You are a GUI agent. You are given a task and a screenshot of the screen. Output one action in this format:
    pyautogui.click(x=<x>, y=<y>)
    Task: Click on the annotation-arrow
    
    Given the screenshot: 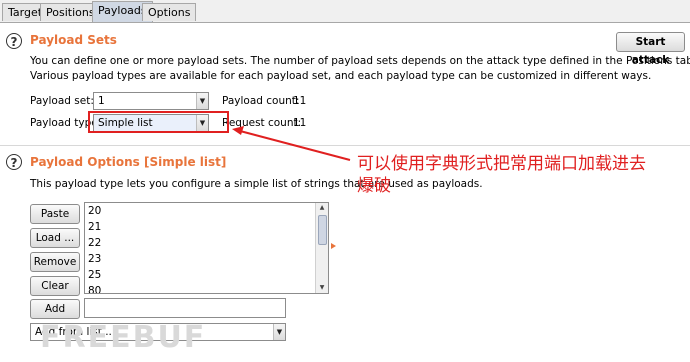 What is the action you would take?
    pyautogui.click(x=291, y=143)
    